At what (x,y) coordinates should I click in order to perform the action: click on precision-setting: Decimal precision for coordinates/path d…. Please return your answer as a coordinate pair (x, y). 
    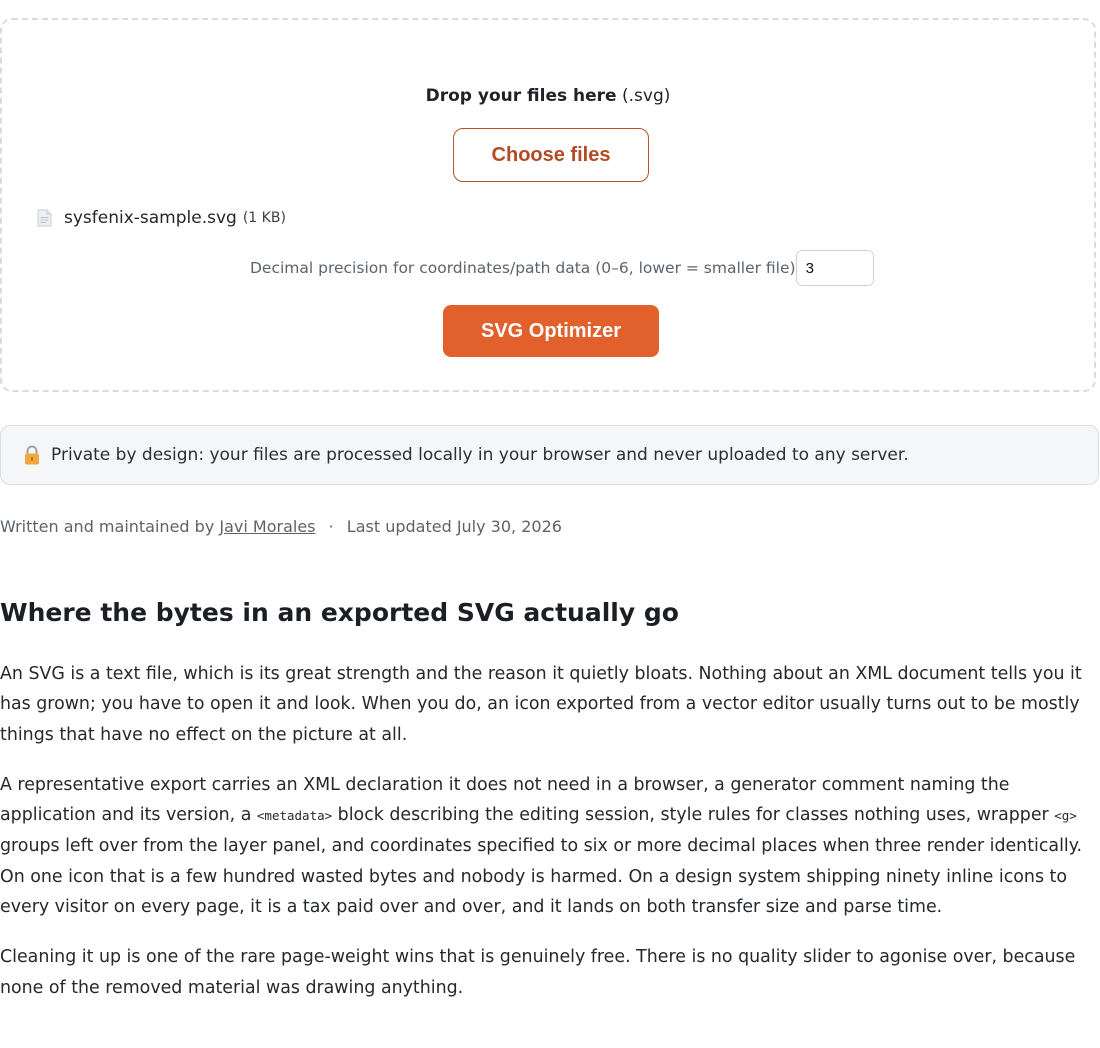
    Looking at the image, I should click on (562, 268).